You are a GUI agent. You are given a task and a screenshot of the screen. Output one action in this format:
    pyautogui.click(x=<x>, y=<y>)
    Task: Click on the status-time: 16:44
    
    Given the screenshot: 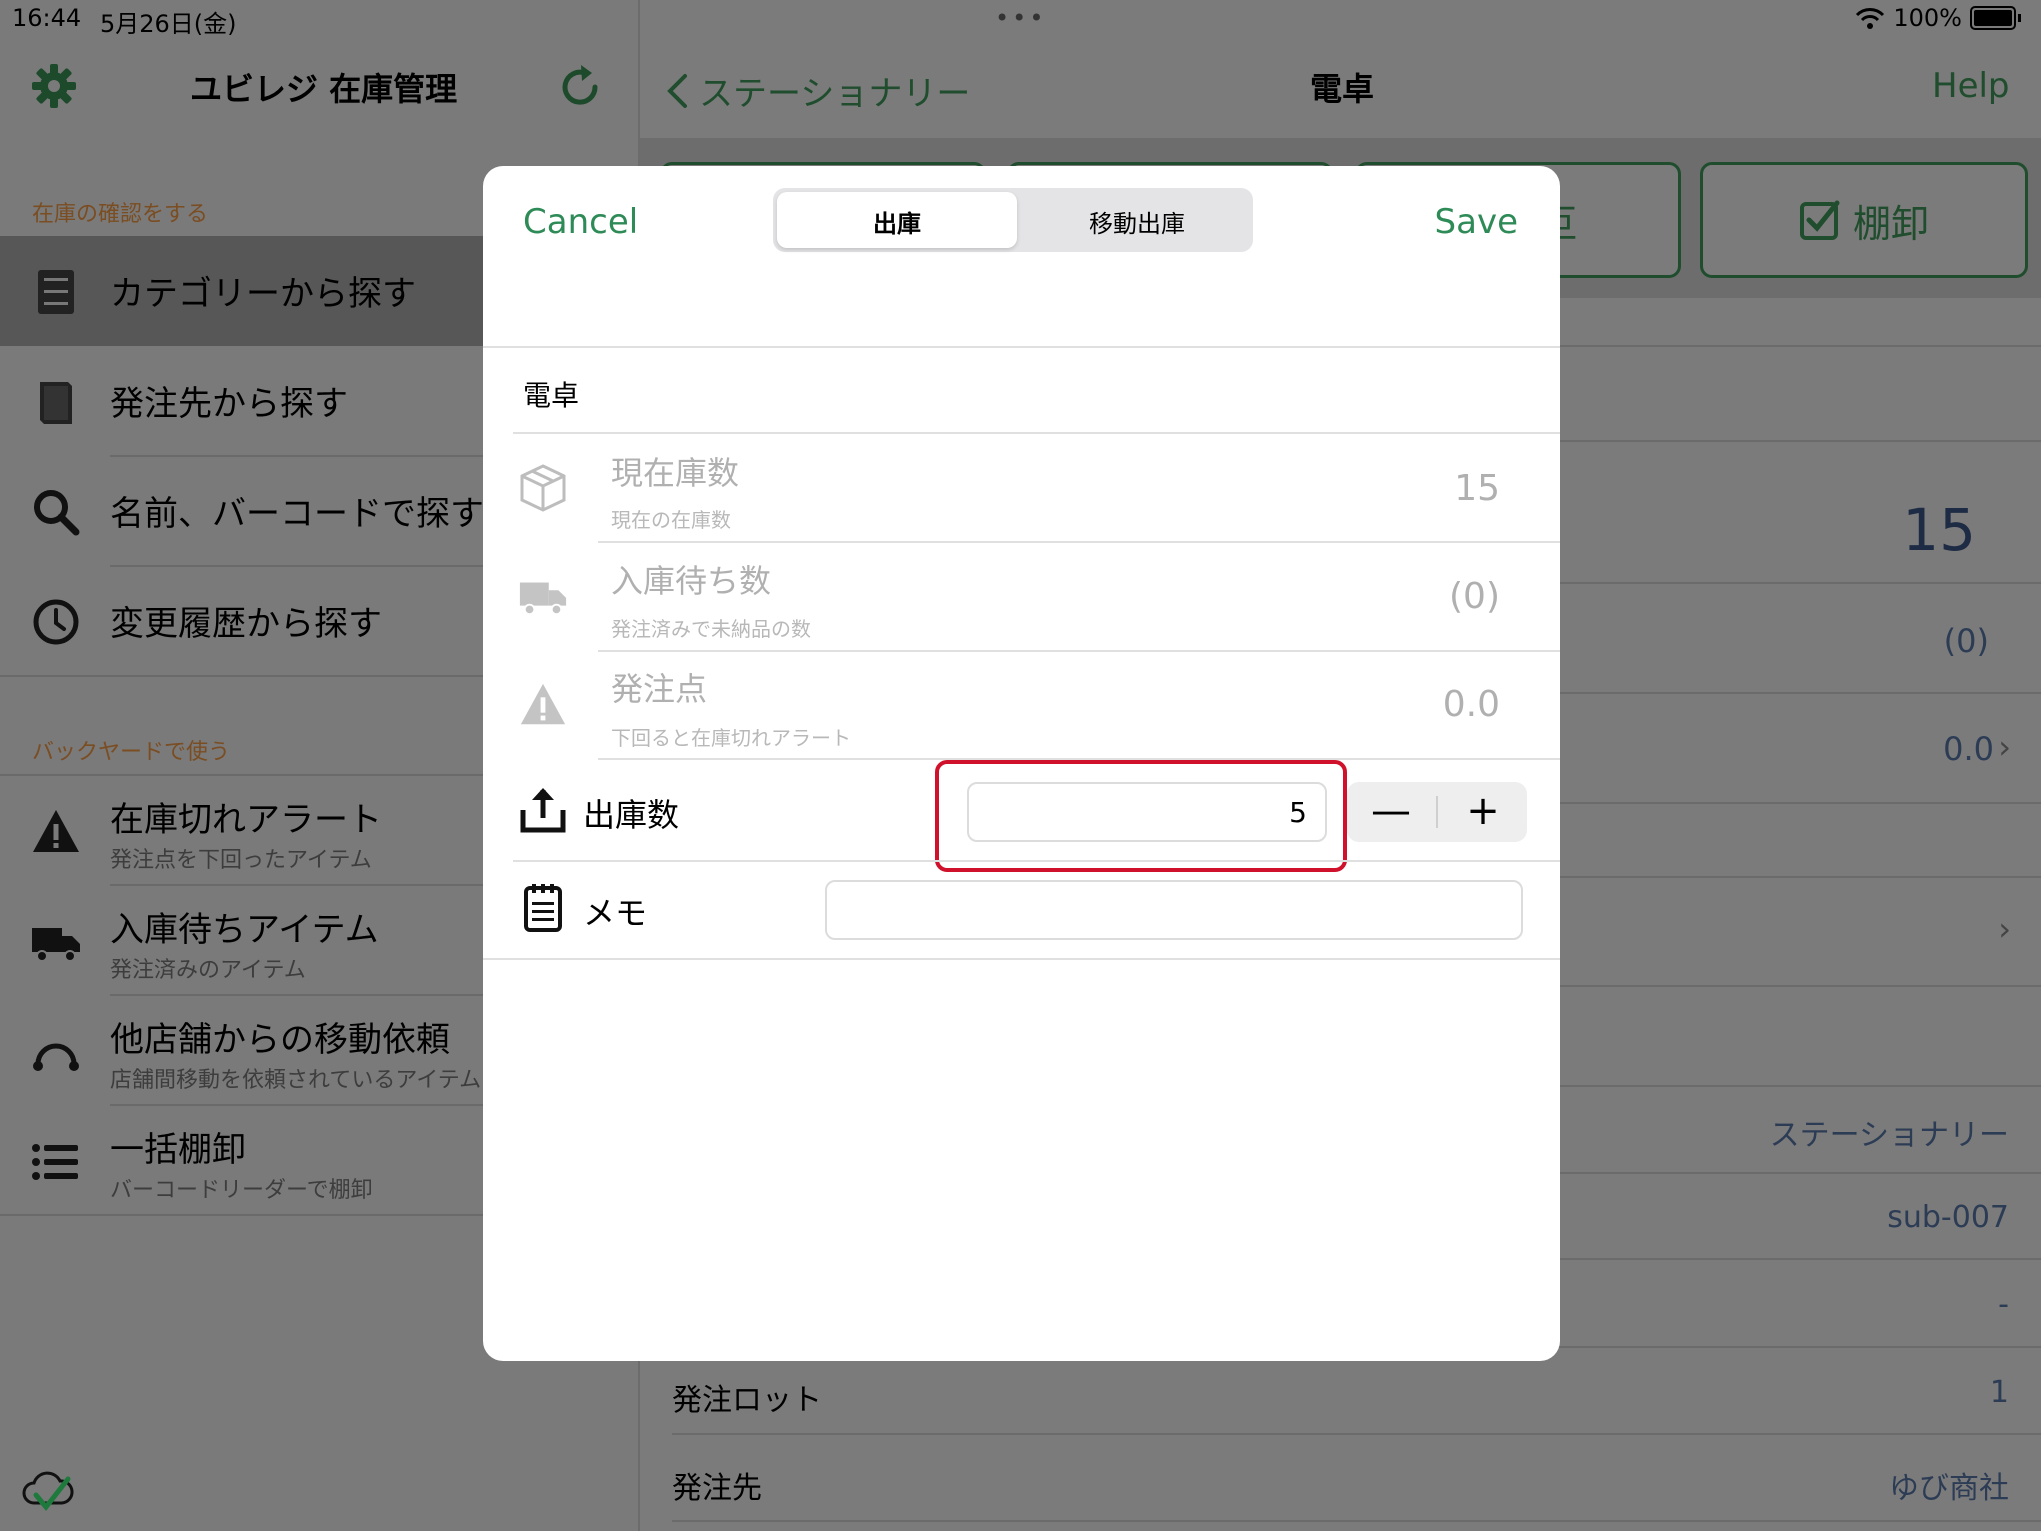 What is the action you would take?
    pyautogui.click(x=47, y=18)
    